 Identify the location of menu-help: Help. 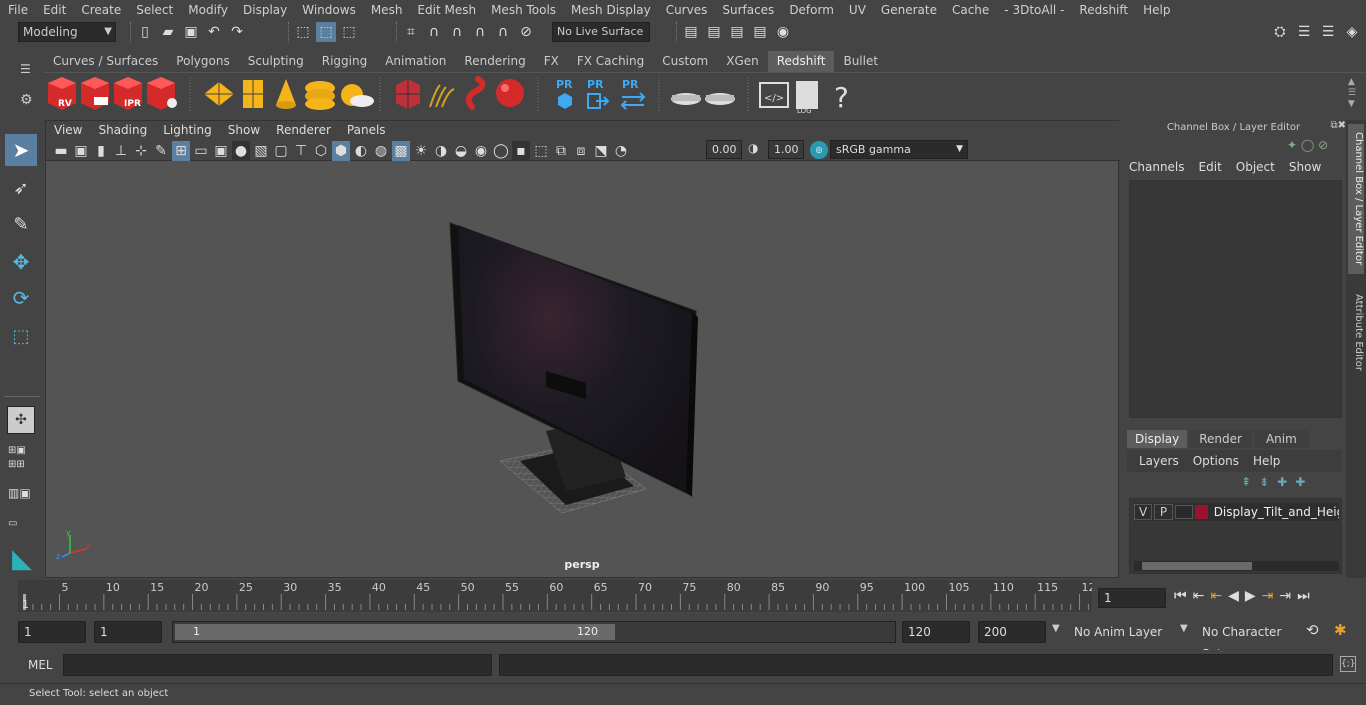
(1156, 10).